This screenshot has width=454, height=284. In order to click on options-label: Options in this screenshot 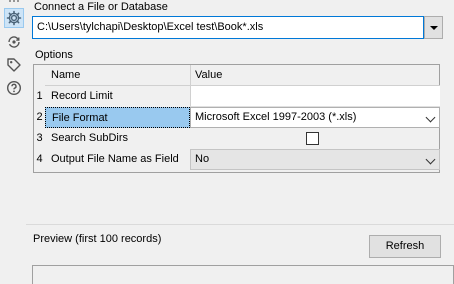, I will do `click(54, 55)`.